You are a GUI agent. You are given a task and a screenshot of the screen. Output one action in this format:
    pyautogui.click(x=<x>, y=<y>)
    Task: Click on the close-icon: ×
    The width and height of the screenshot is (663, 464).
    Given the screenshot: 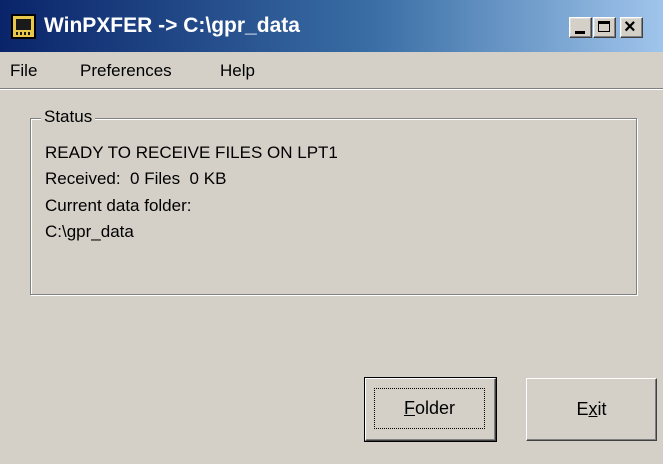 What is the action you would take?
    pyautogui.click(x=630, y=27)
    